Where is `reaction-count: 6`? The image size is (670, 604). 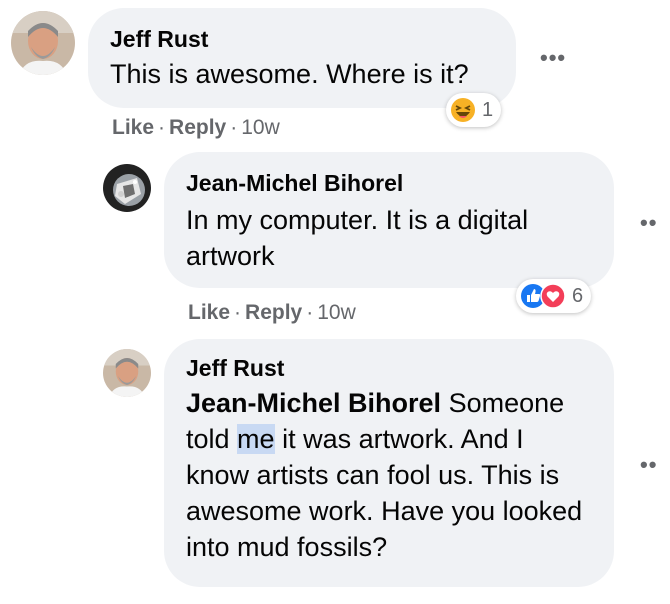 reaction-count: 6 is located at coordinates (578, 295).